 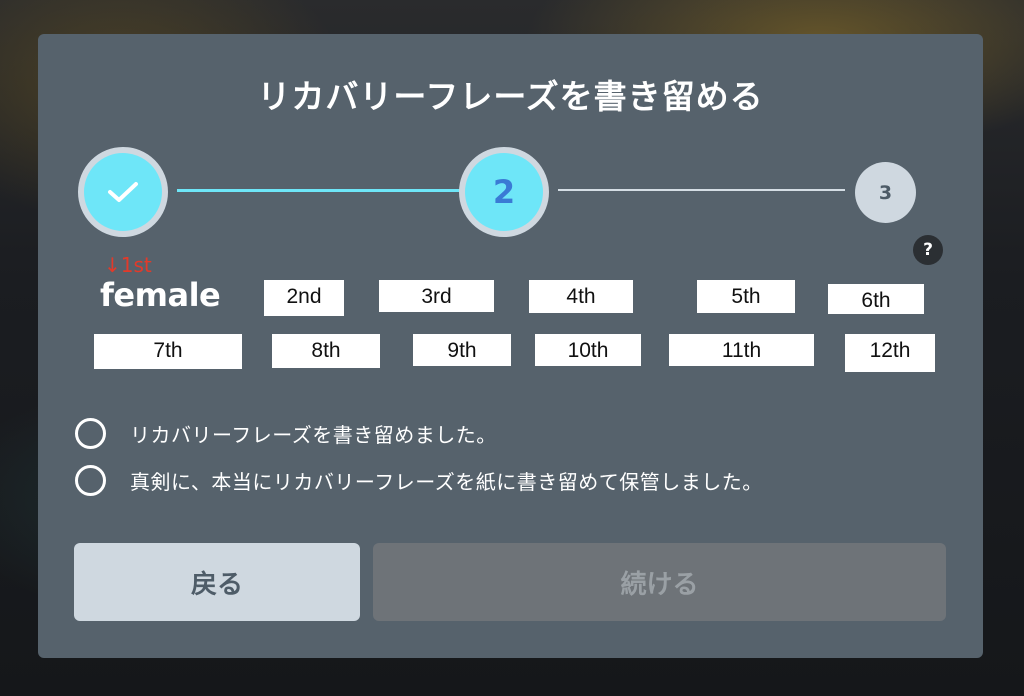 What do you see at coordinates (168, 351) in the screenshot?
I see `phrase-word-7: 7th` at bounding box center [168, 351].